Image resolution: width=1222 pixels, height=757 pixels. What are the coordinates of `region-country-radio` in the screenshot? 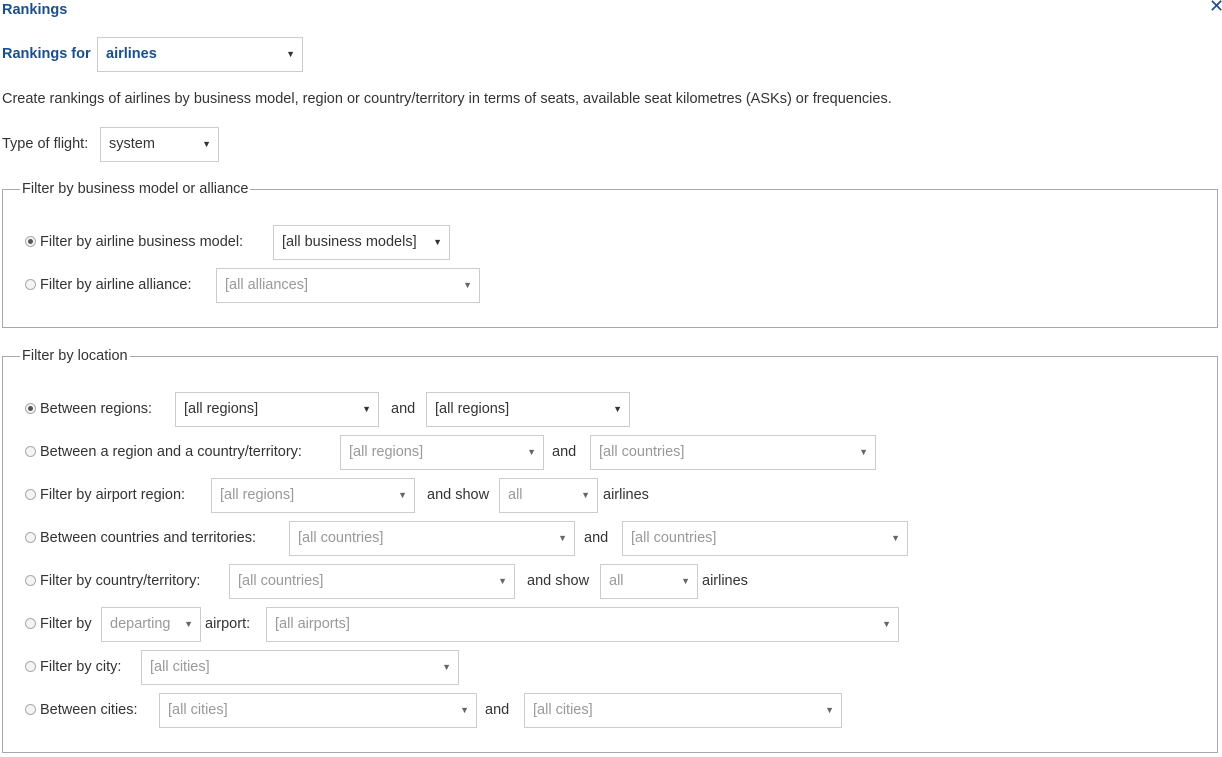 It's located at (30, 451).